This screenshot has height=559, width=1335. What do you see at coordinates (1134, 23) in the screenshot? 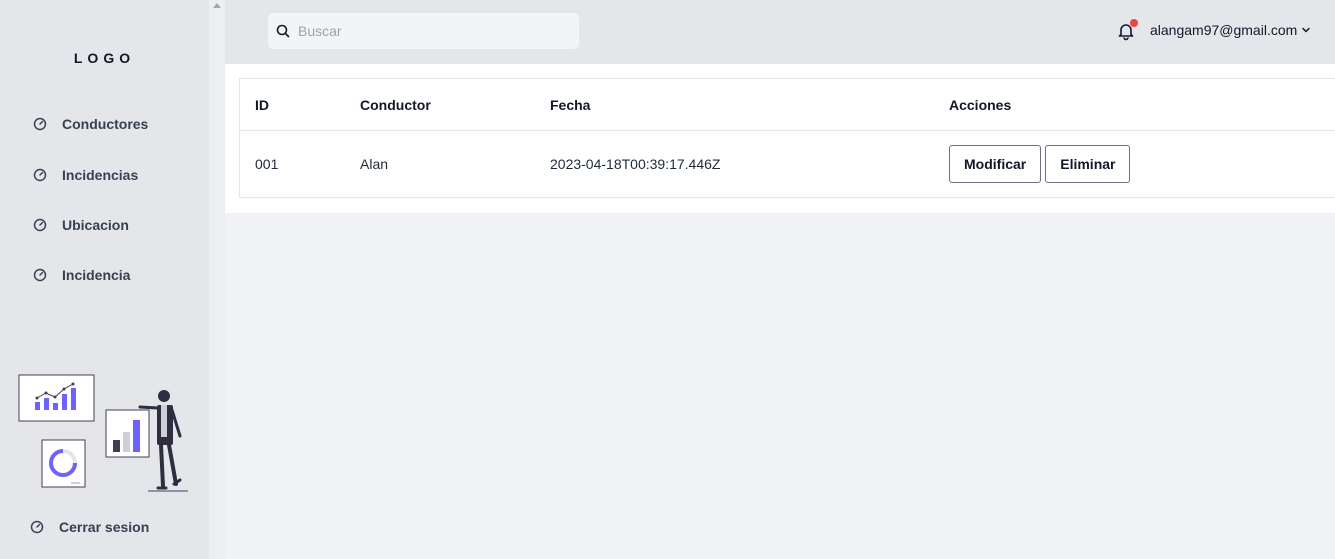
I see `notification-badge` at bounding box center [1134, 23].